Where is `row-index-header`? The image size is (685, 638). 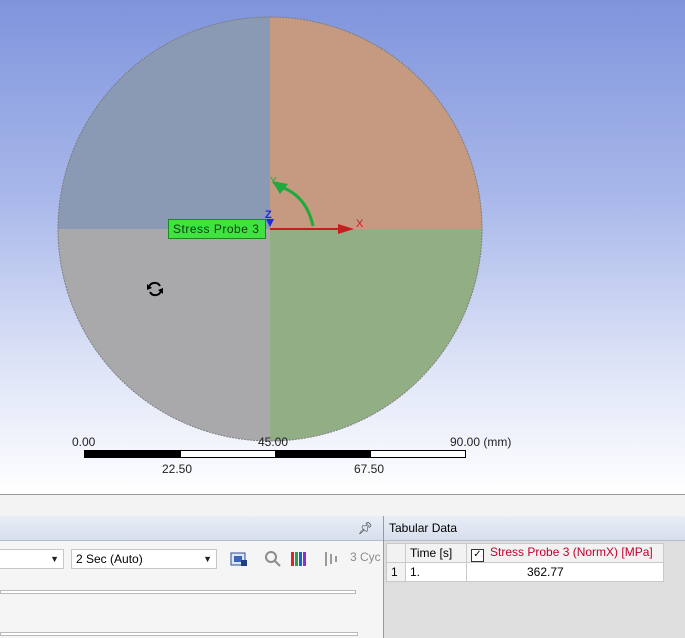
row-index-header is located at coordinates (396, 553).